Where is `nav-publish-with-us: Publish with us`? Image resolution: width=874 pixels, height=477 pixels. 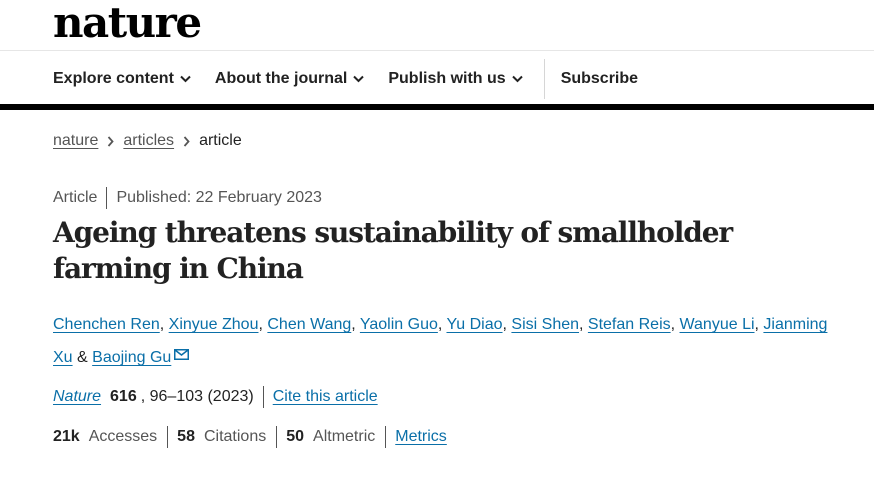 nav-publish-with-us: Publish with us is located at coordinates (455, 79).